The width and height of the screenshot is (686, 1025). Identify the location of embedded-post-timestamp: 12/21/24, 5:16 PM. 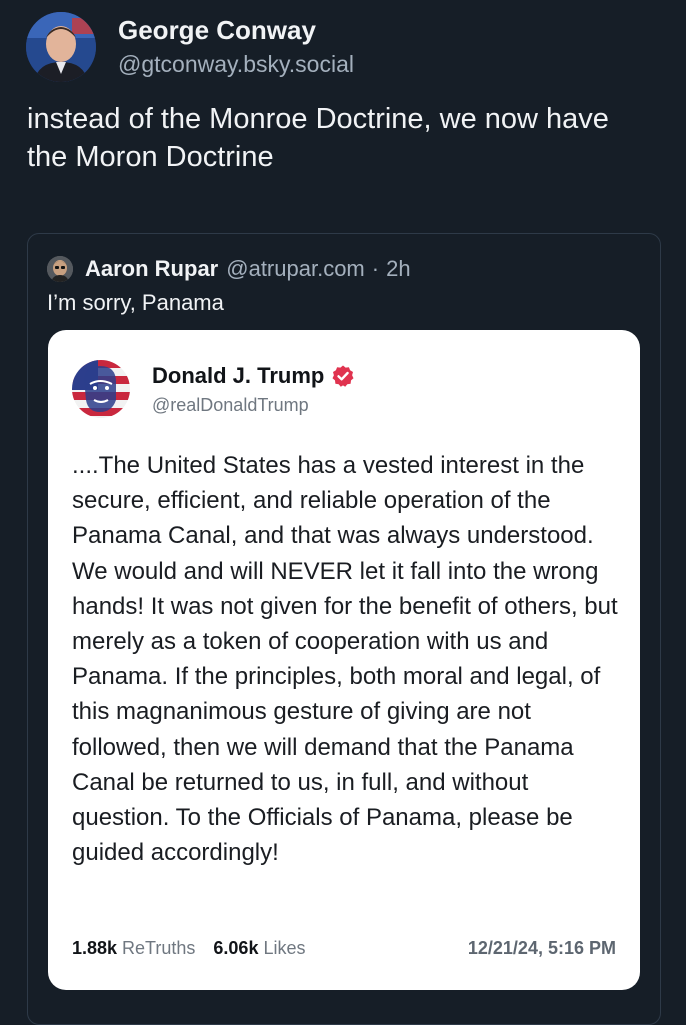
(541, 948).